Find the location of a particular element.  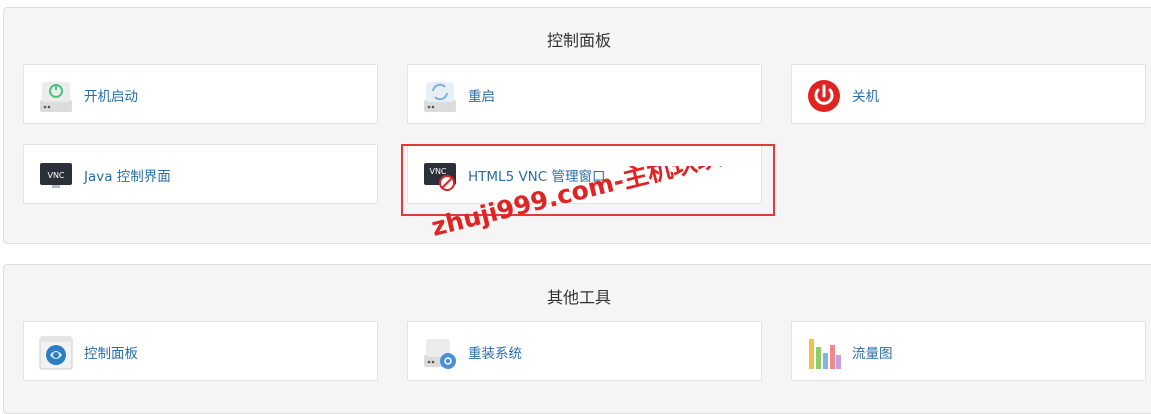

tile-label: 重启 is located at coordinates (481, 97).